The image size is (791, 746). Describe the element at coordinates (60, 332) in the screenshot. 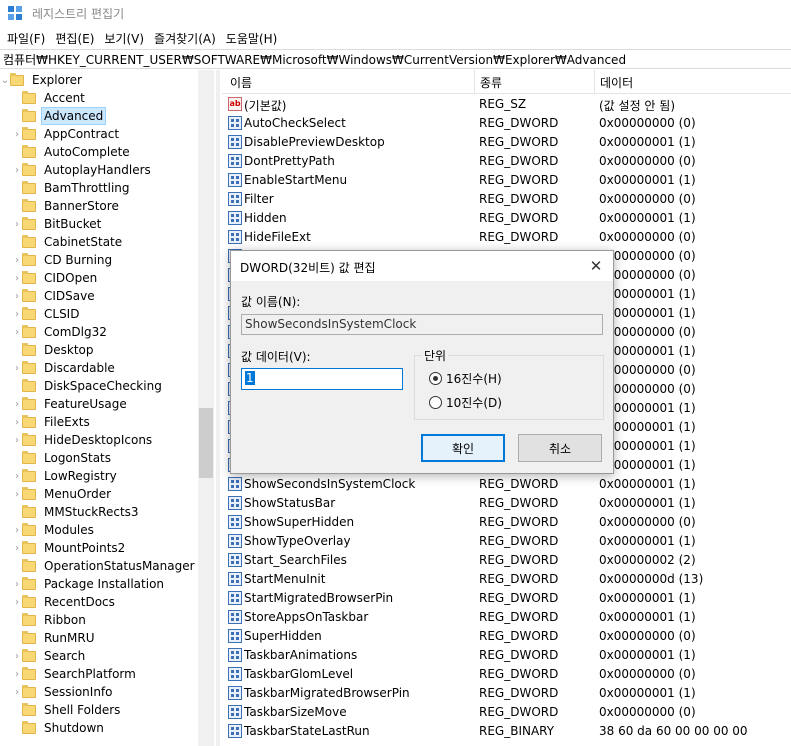

I see `tree-item: › ComDlg32` at that location.